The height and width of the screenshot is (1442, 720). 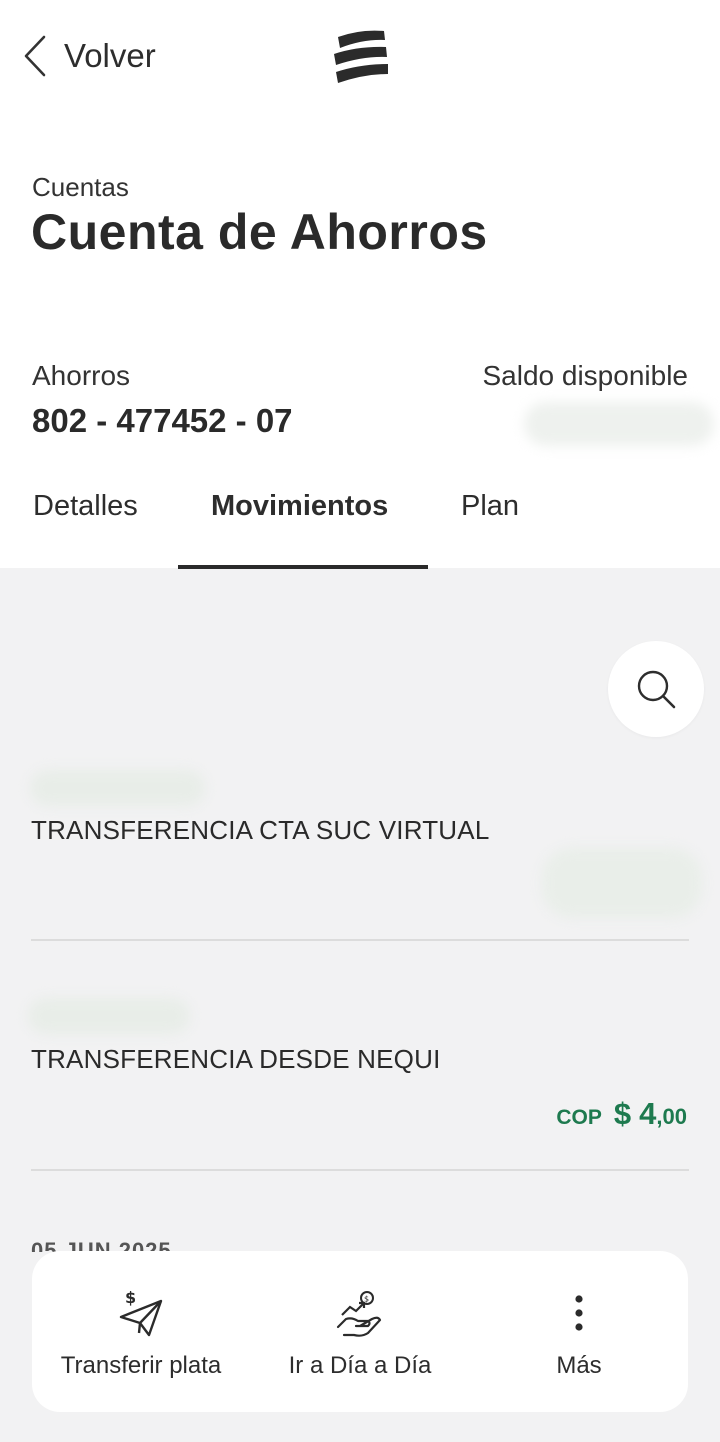 I want to click on transaction-amount: COP $ 4 ,00, so click(x=621, y=1114).